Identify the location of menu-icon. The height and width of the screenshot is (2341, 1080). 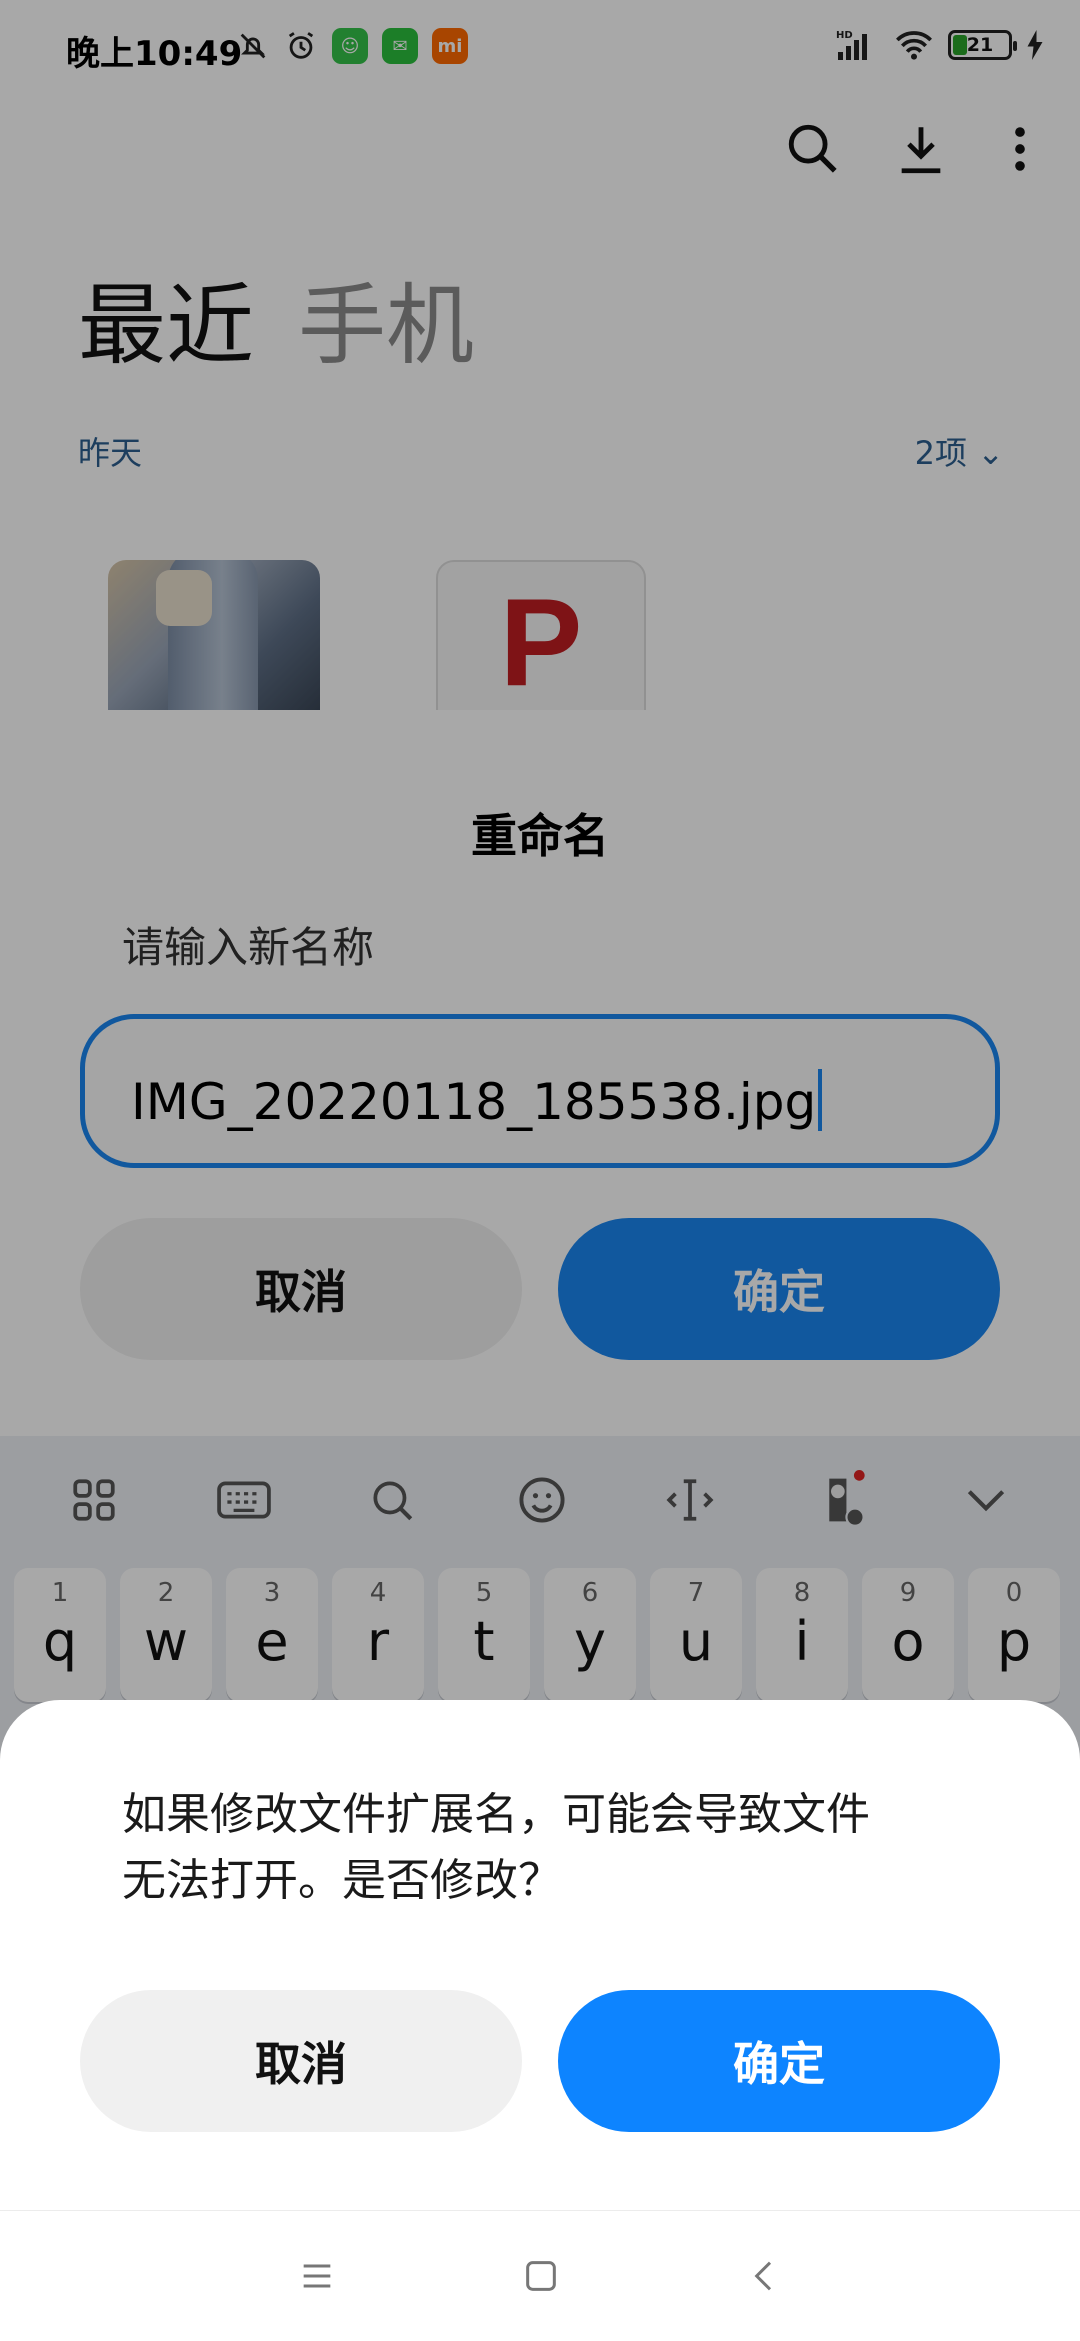
(317, 2276).